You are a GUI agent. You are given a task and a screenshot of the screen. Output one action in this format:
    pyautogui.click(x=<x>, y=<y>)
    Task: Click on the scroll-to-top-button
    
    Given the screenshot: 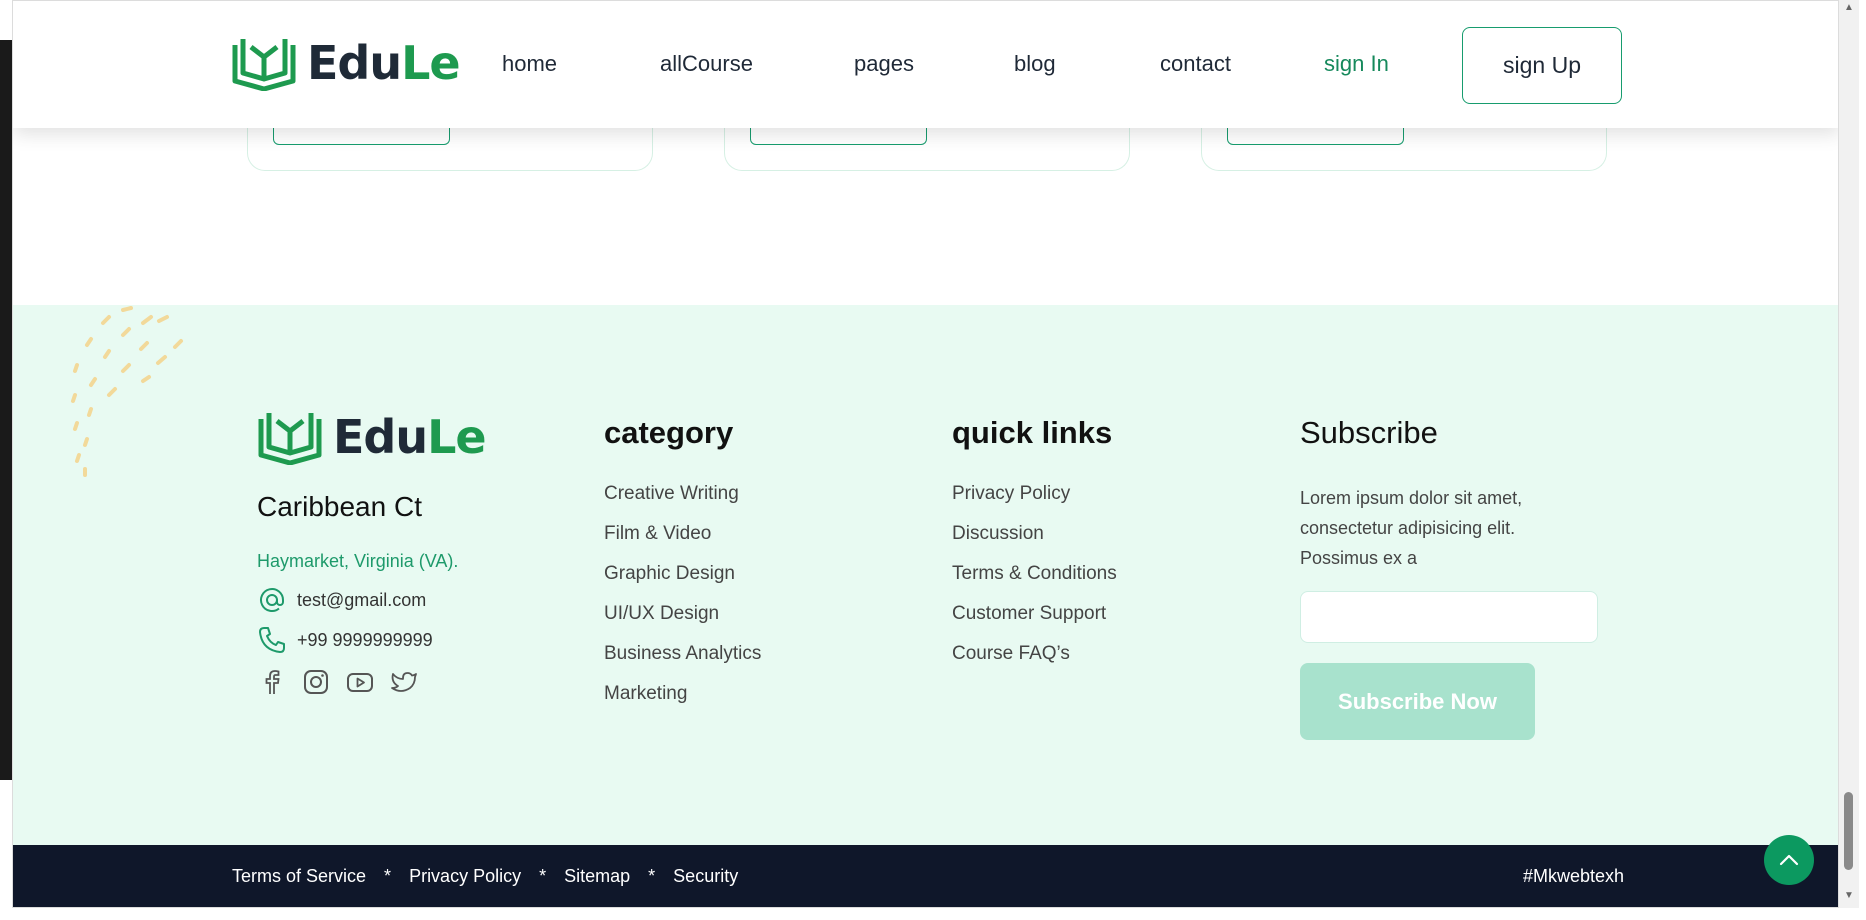 What is the action you would take?
    pyautogui.click(x=1789, y=860)
    